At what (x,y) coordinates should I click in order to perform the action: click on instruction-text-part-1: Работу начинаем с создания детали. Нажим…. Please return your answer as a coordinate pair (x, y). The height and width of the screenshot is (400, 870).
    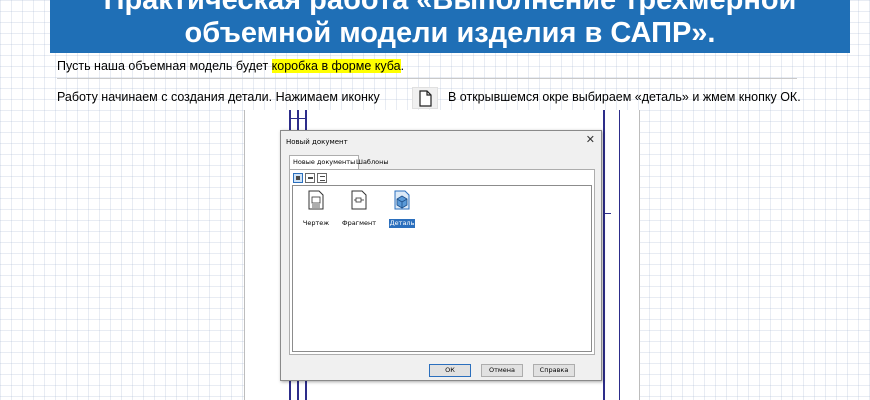
    Looking at the image, I should click on (218, 97).